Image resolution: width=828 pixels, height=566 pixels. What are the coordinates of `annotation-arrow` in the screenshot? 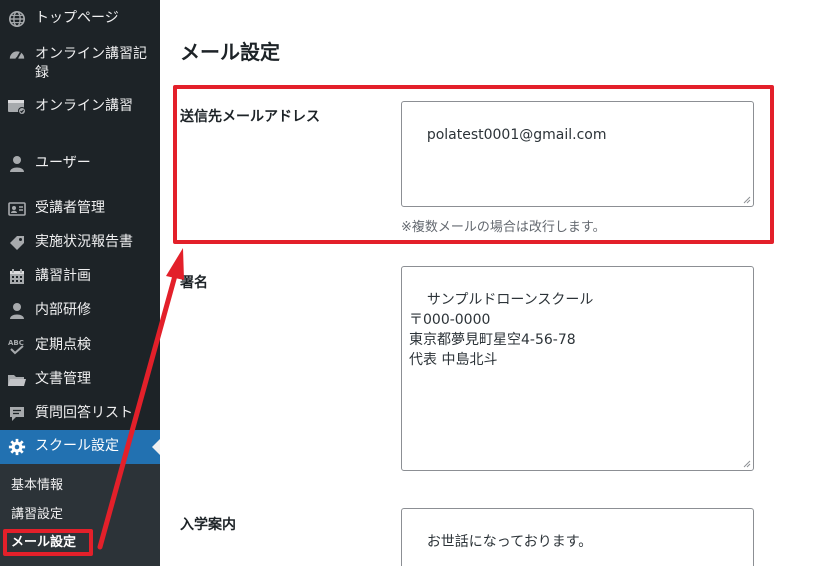 It's located at (140, 399).